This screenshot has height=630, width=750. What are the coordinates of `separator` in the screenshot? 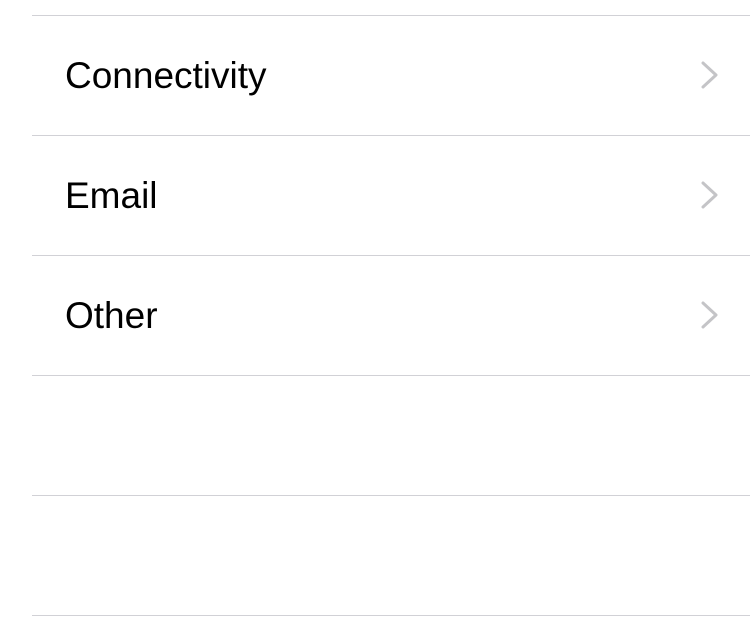 It's located at (391, 615).